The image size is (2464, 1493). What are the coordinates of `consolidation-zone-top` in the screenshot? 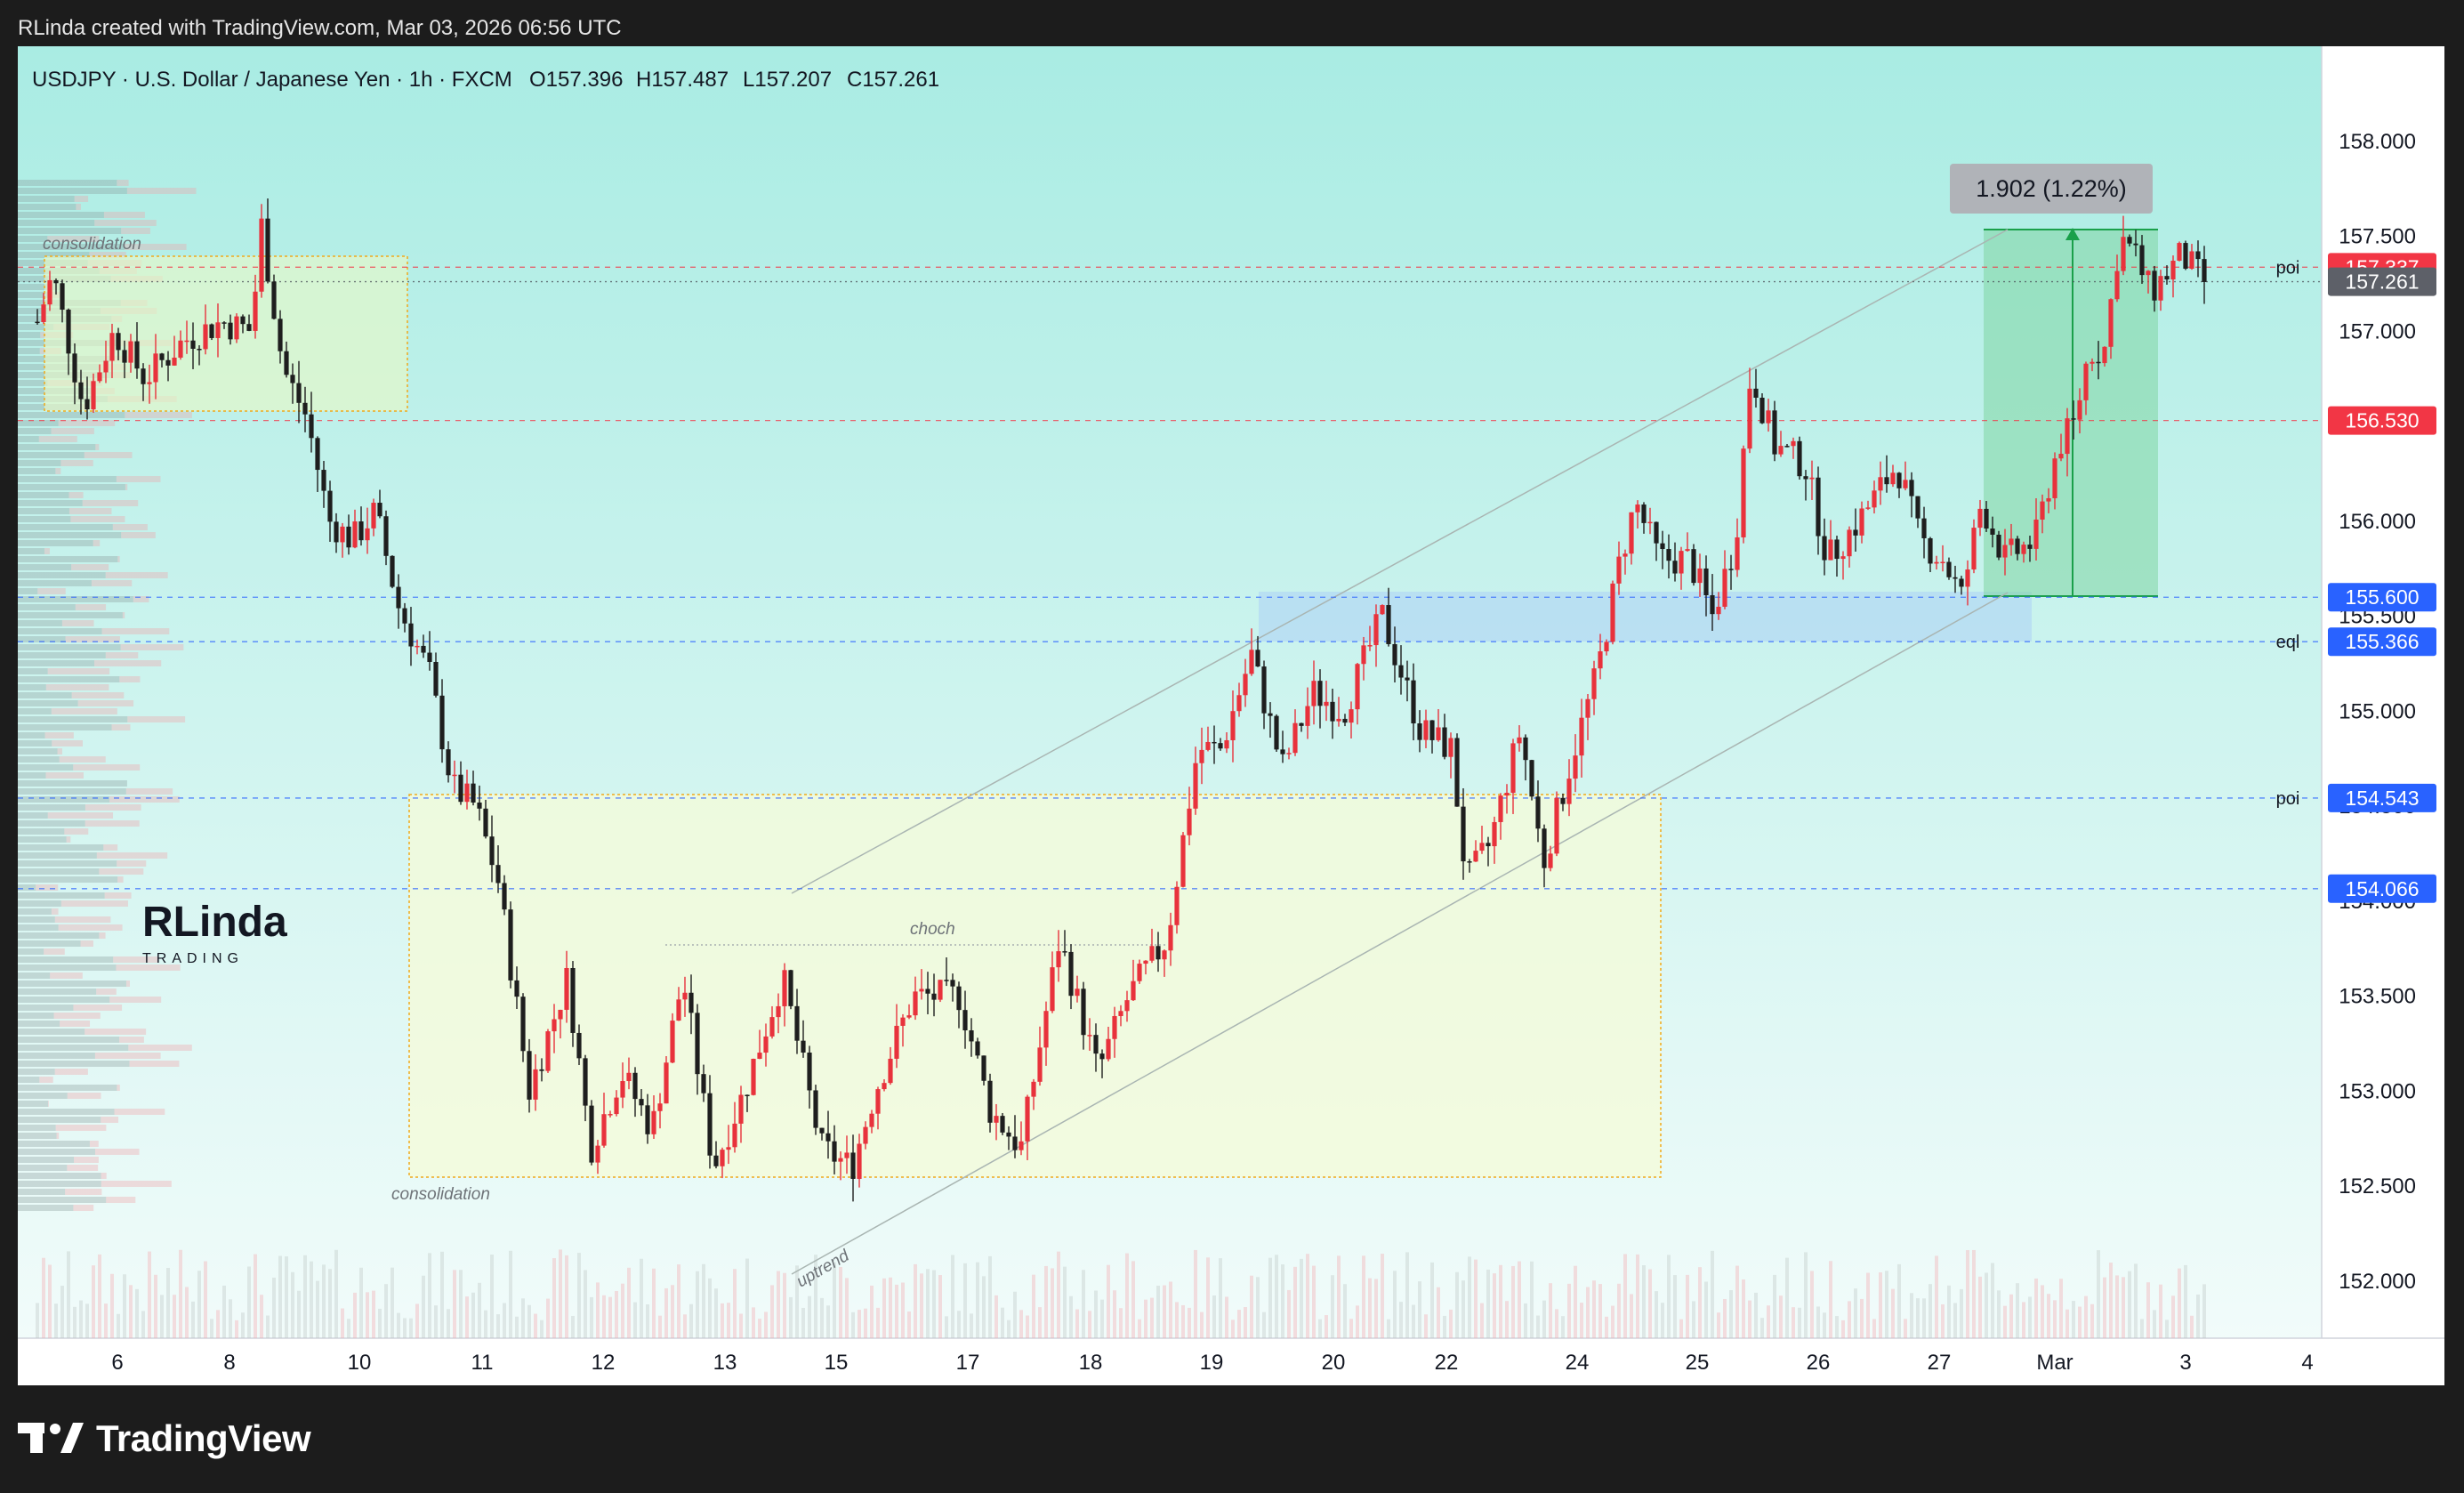 It's located at (226, 333).